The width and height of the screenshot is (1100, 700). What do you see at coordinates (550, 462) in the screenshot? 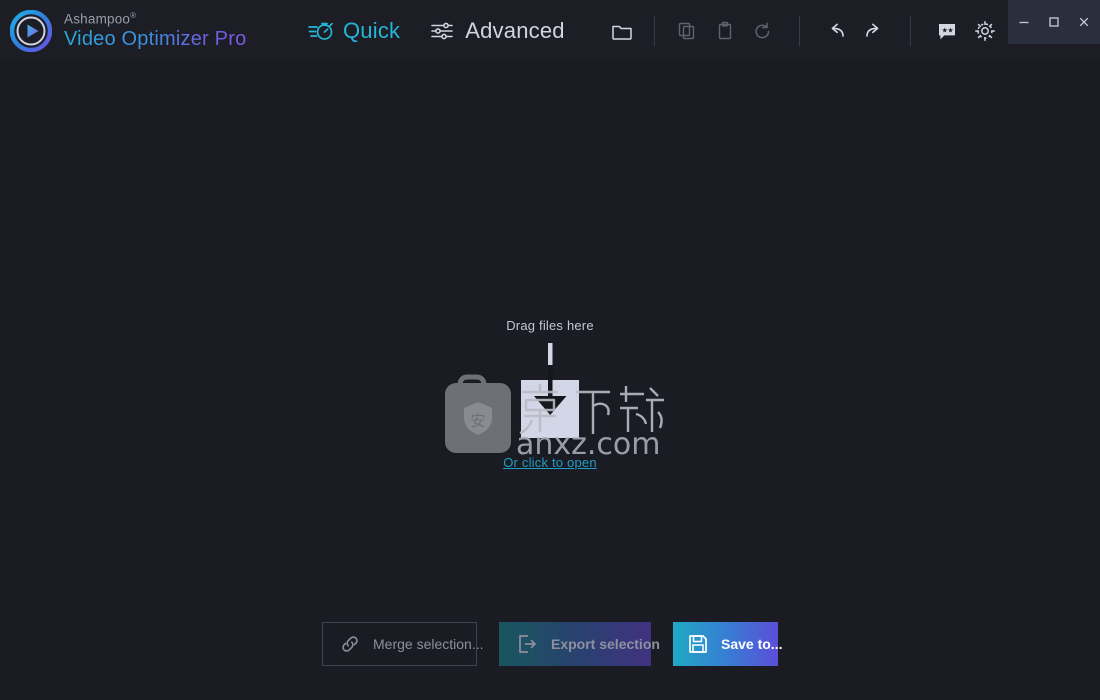
I see `dropzone-open-link: Or click to open` at bounding box center [550, 462].